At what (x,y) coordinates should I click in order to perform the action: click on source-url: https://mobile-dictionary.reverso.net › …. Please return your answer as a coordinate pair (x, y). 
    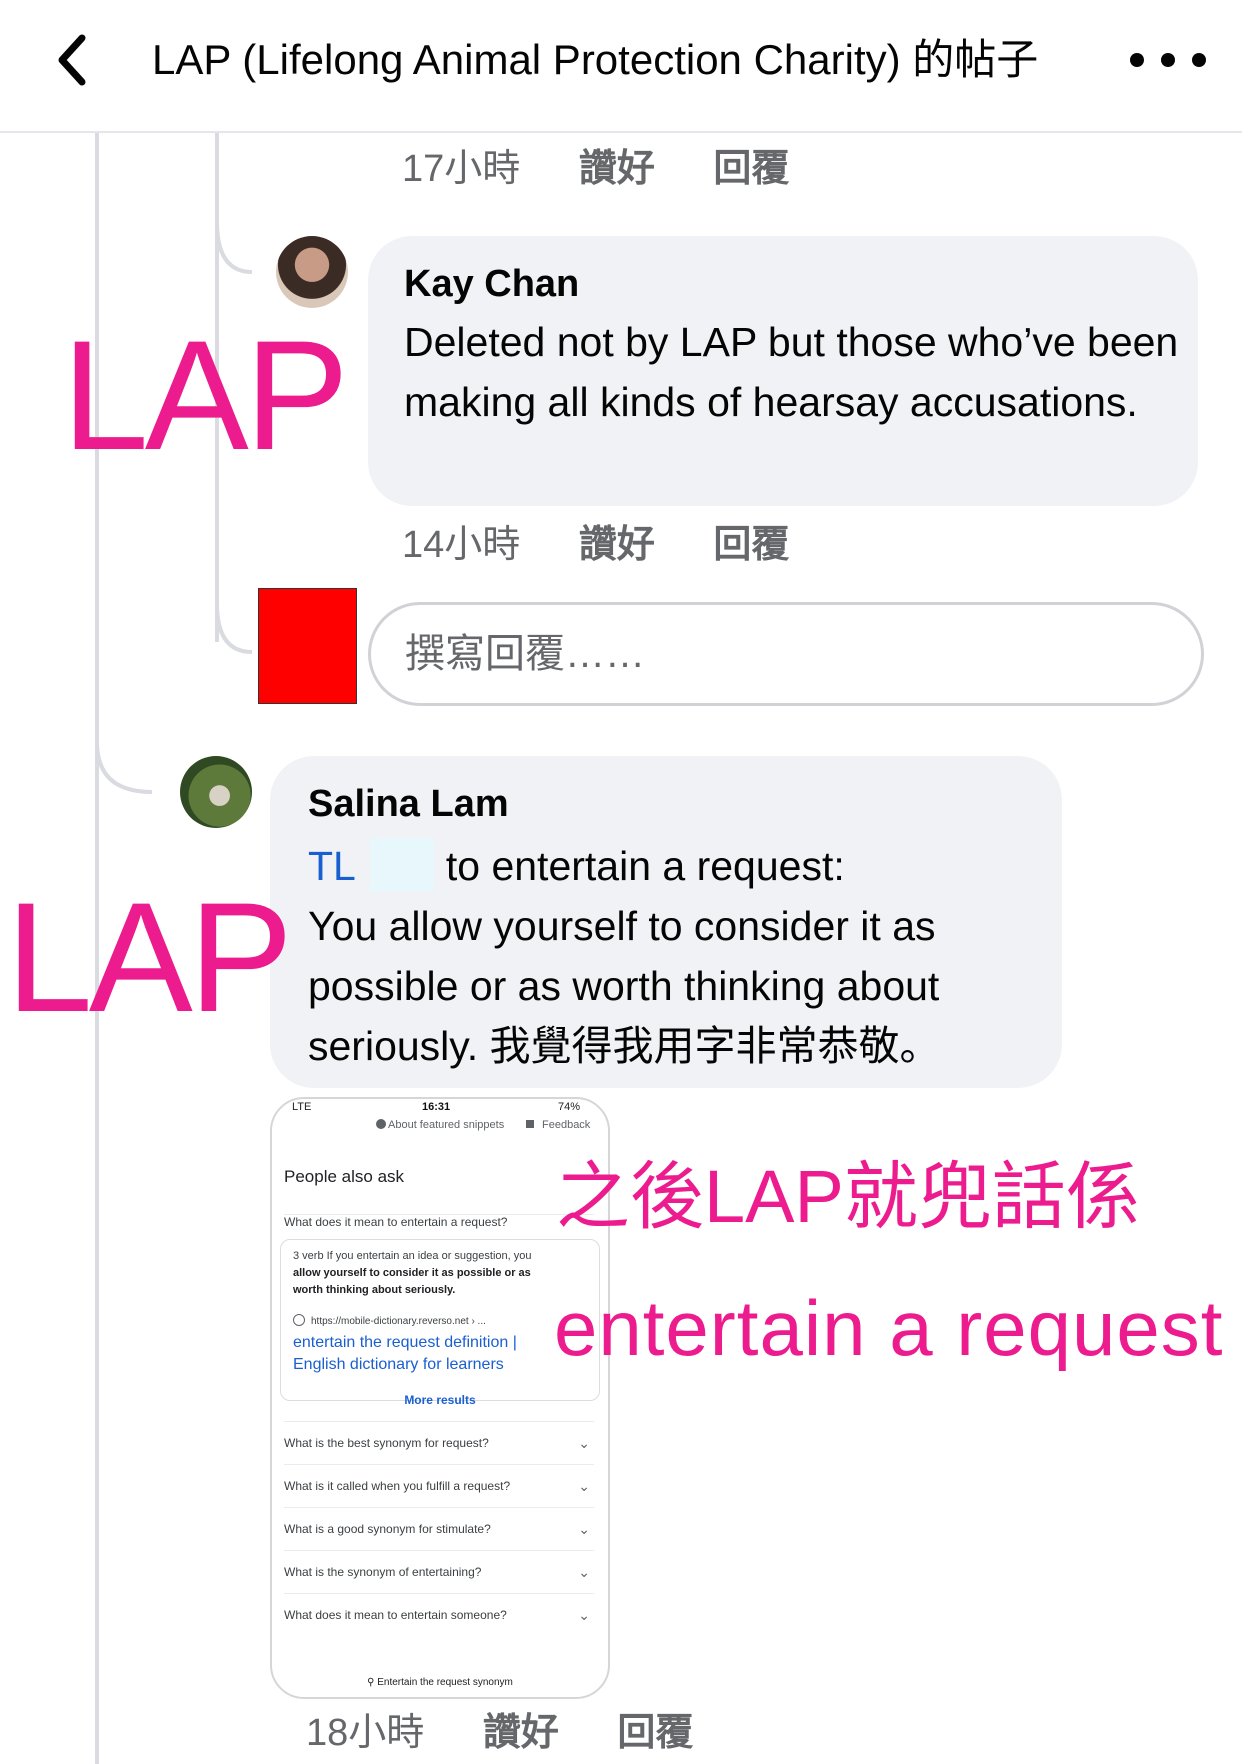
    Looking at the image, I should click on (389, 1320).